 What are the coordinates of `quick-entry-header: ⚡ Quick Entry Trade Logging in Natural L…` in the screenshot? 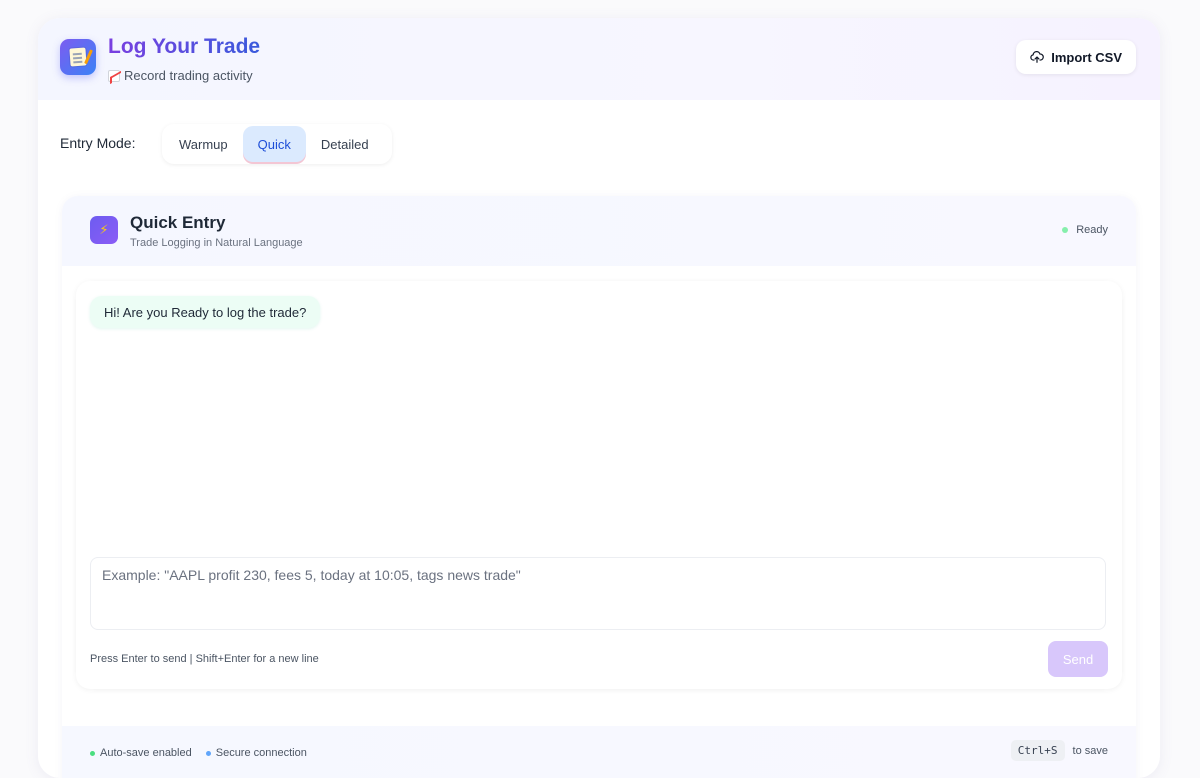 It's located at (599, 231).